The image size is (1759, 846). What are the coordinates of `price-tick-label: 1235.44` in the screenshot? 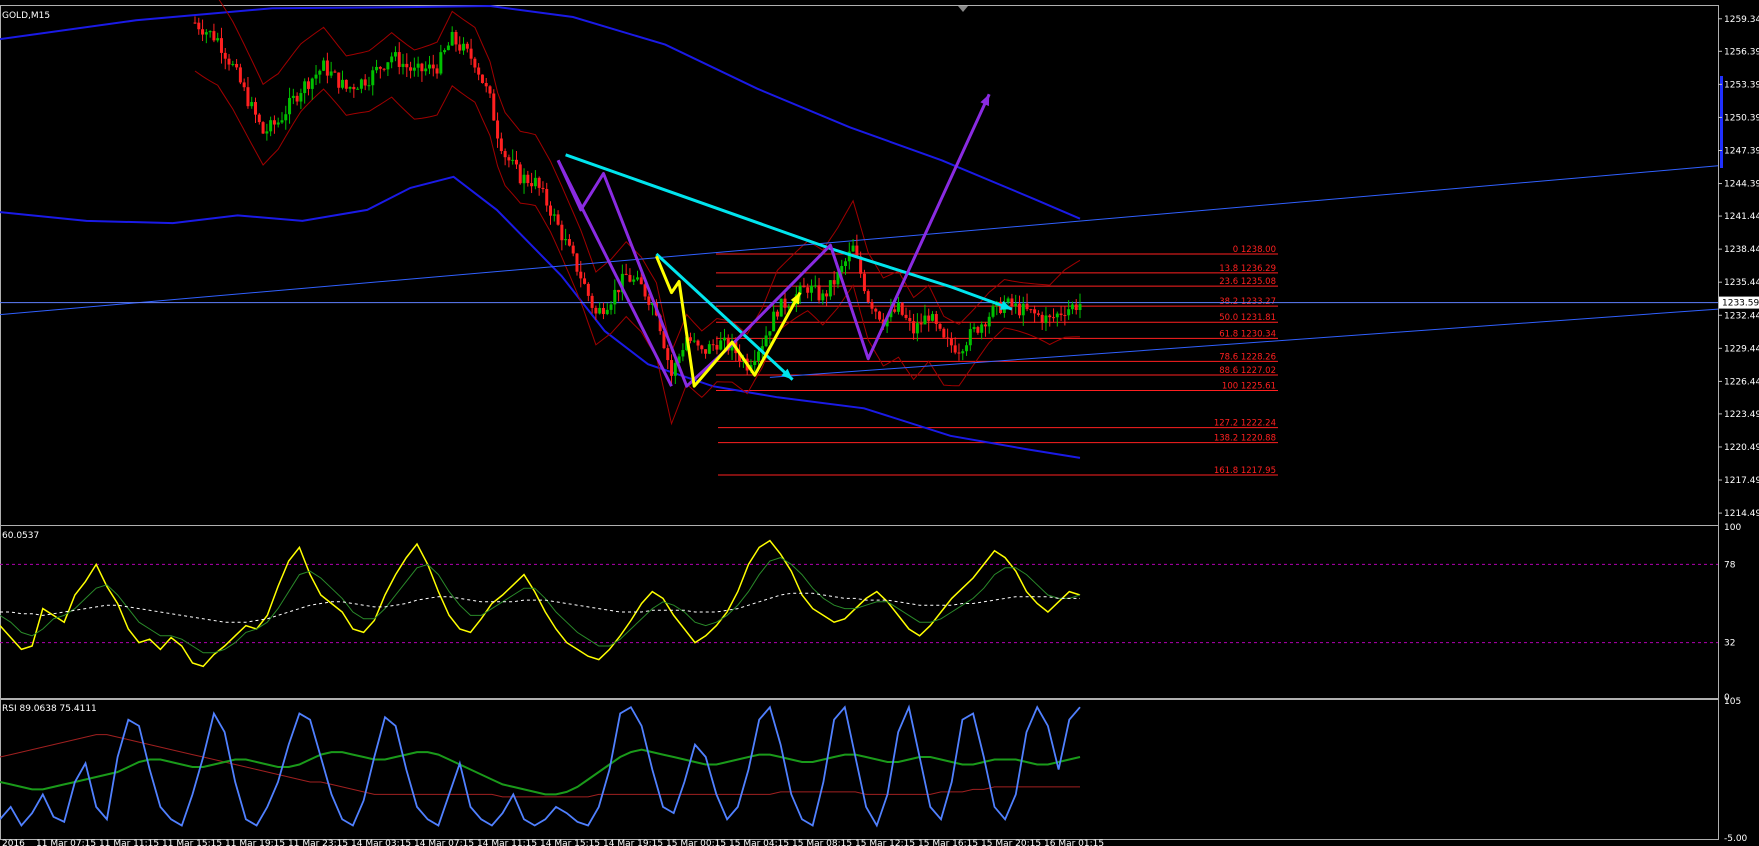 It's located at (1741, 283).